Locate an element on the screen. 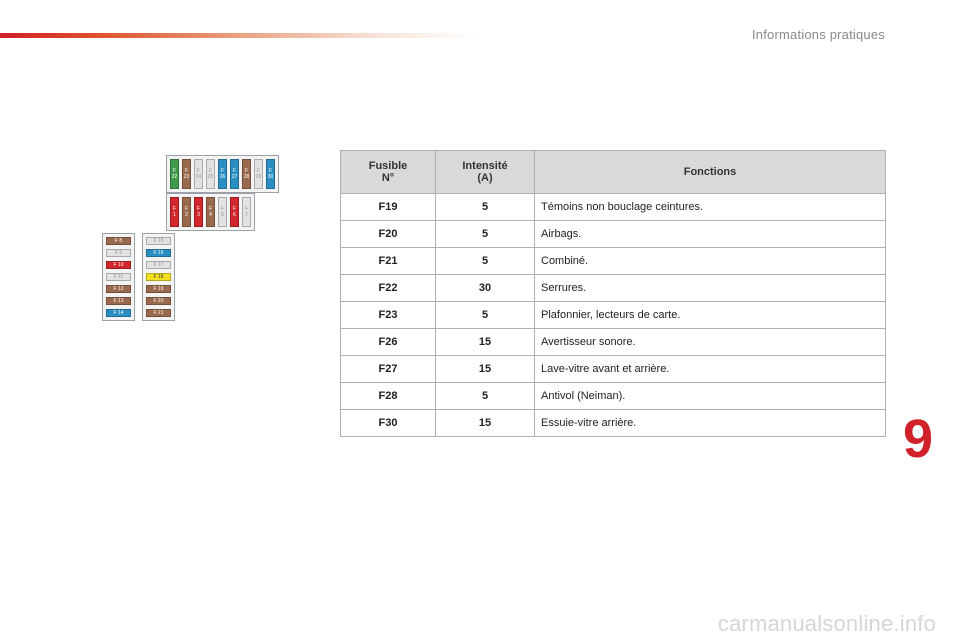 This screenshot has width=960, height=640. watermark: carmanualsonline.info is located at coordinates (826, 623).